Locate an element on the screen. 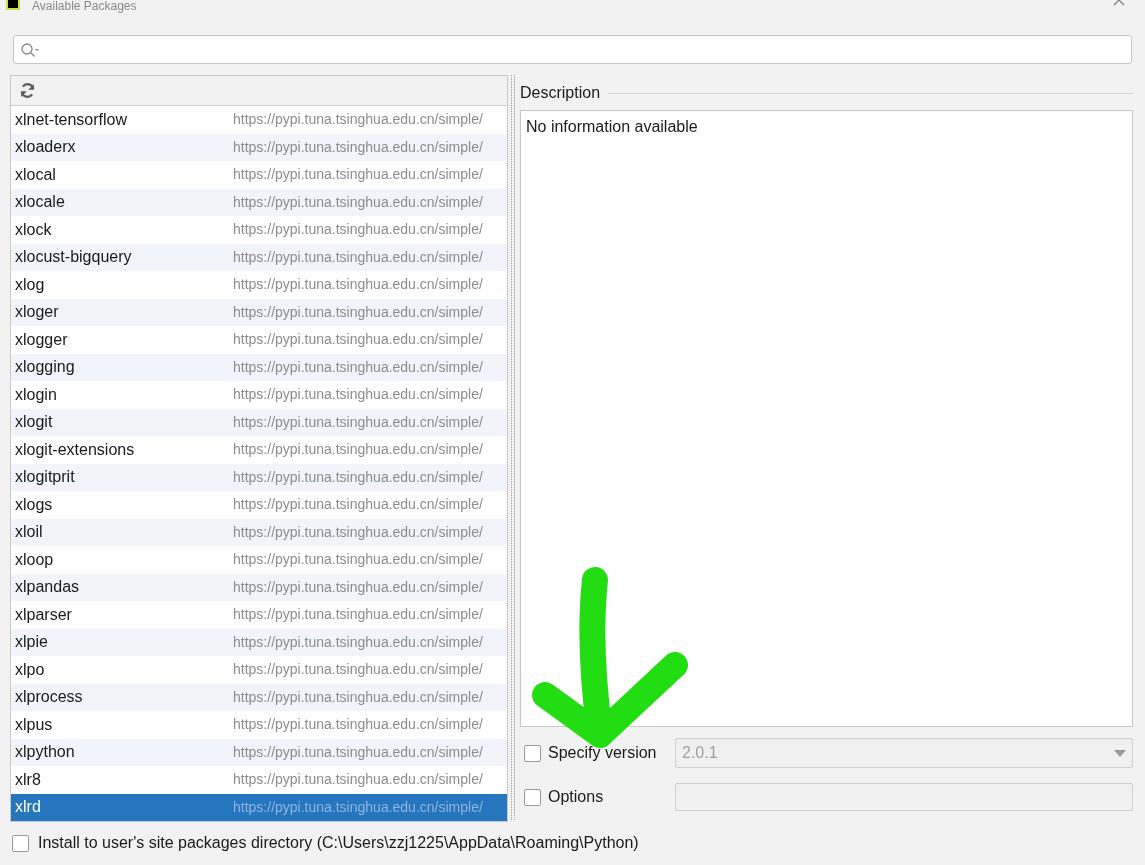  package-row: xlocust-bigquery https://pypi.tuna.tsinghua.edu.cn/simple/ is located at coordinates (259, 257).